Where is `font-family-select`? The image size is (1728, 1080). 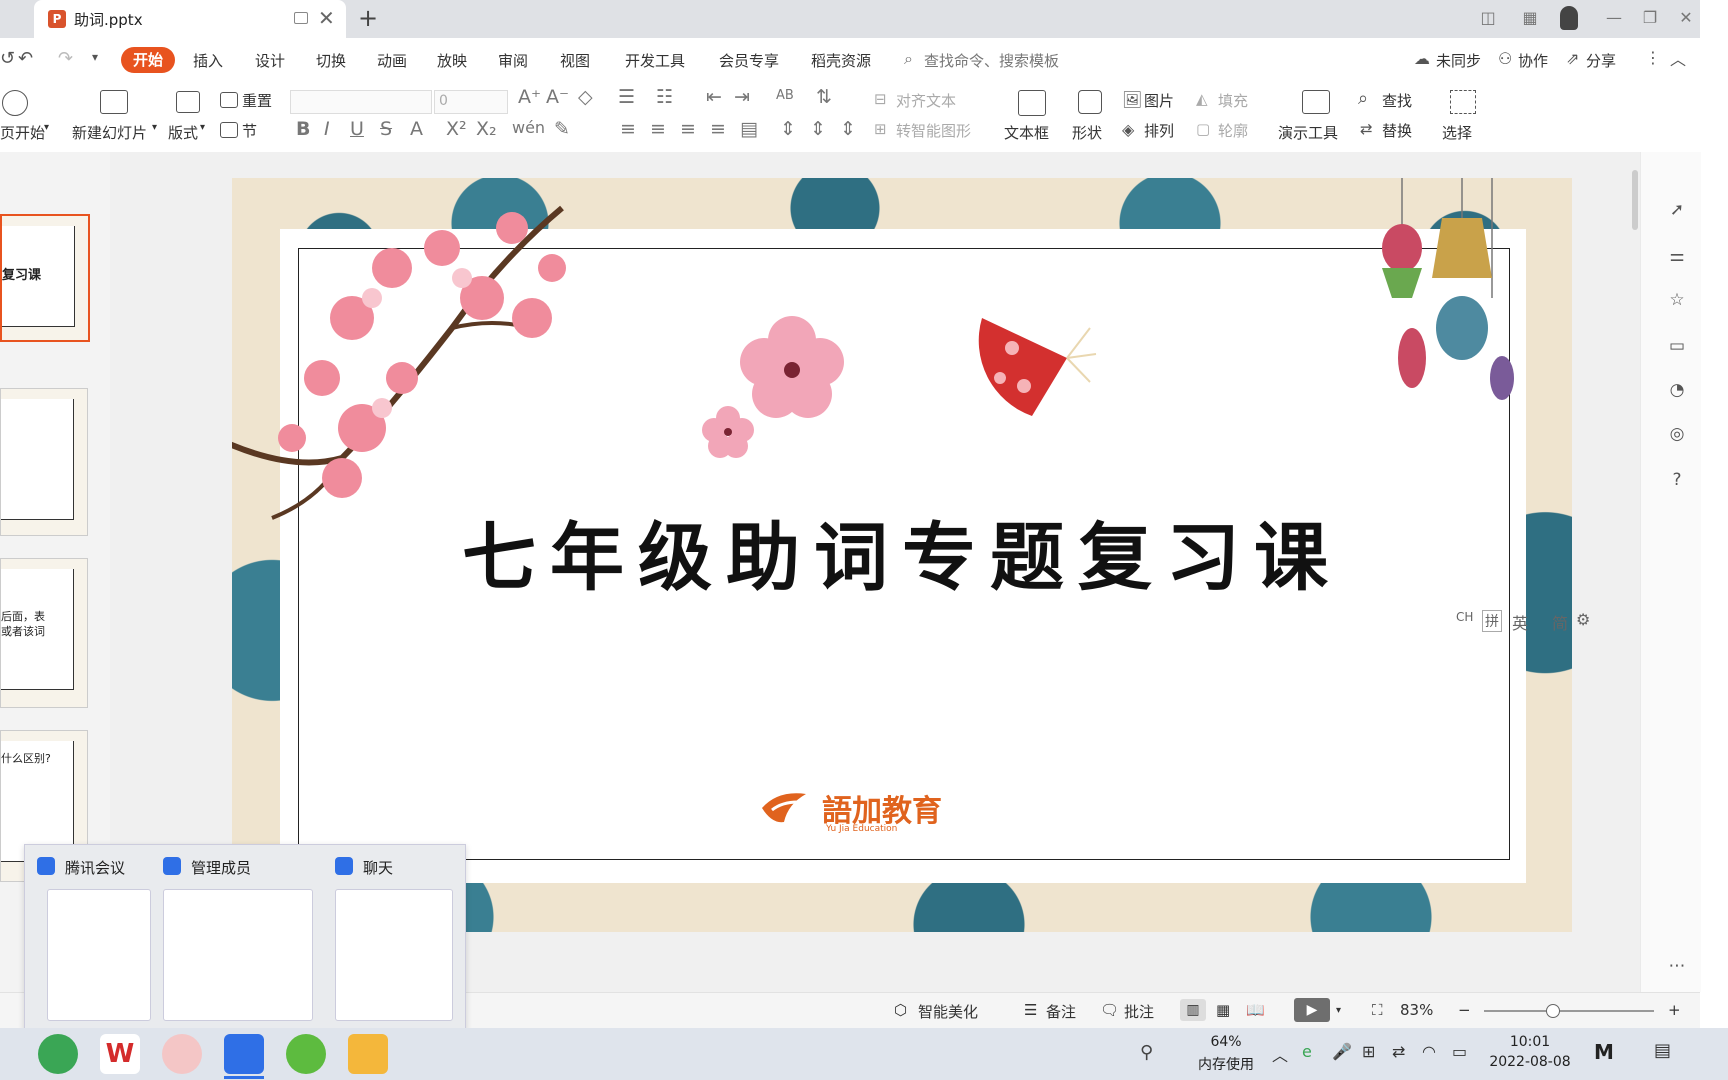
font-family-select is located at coordinates (361, 102).